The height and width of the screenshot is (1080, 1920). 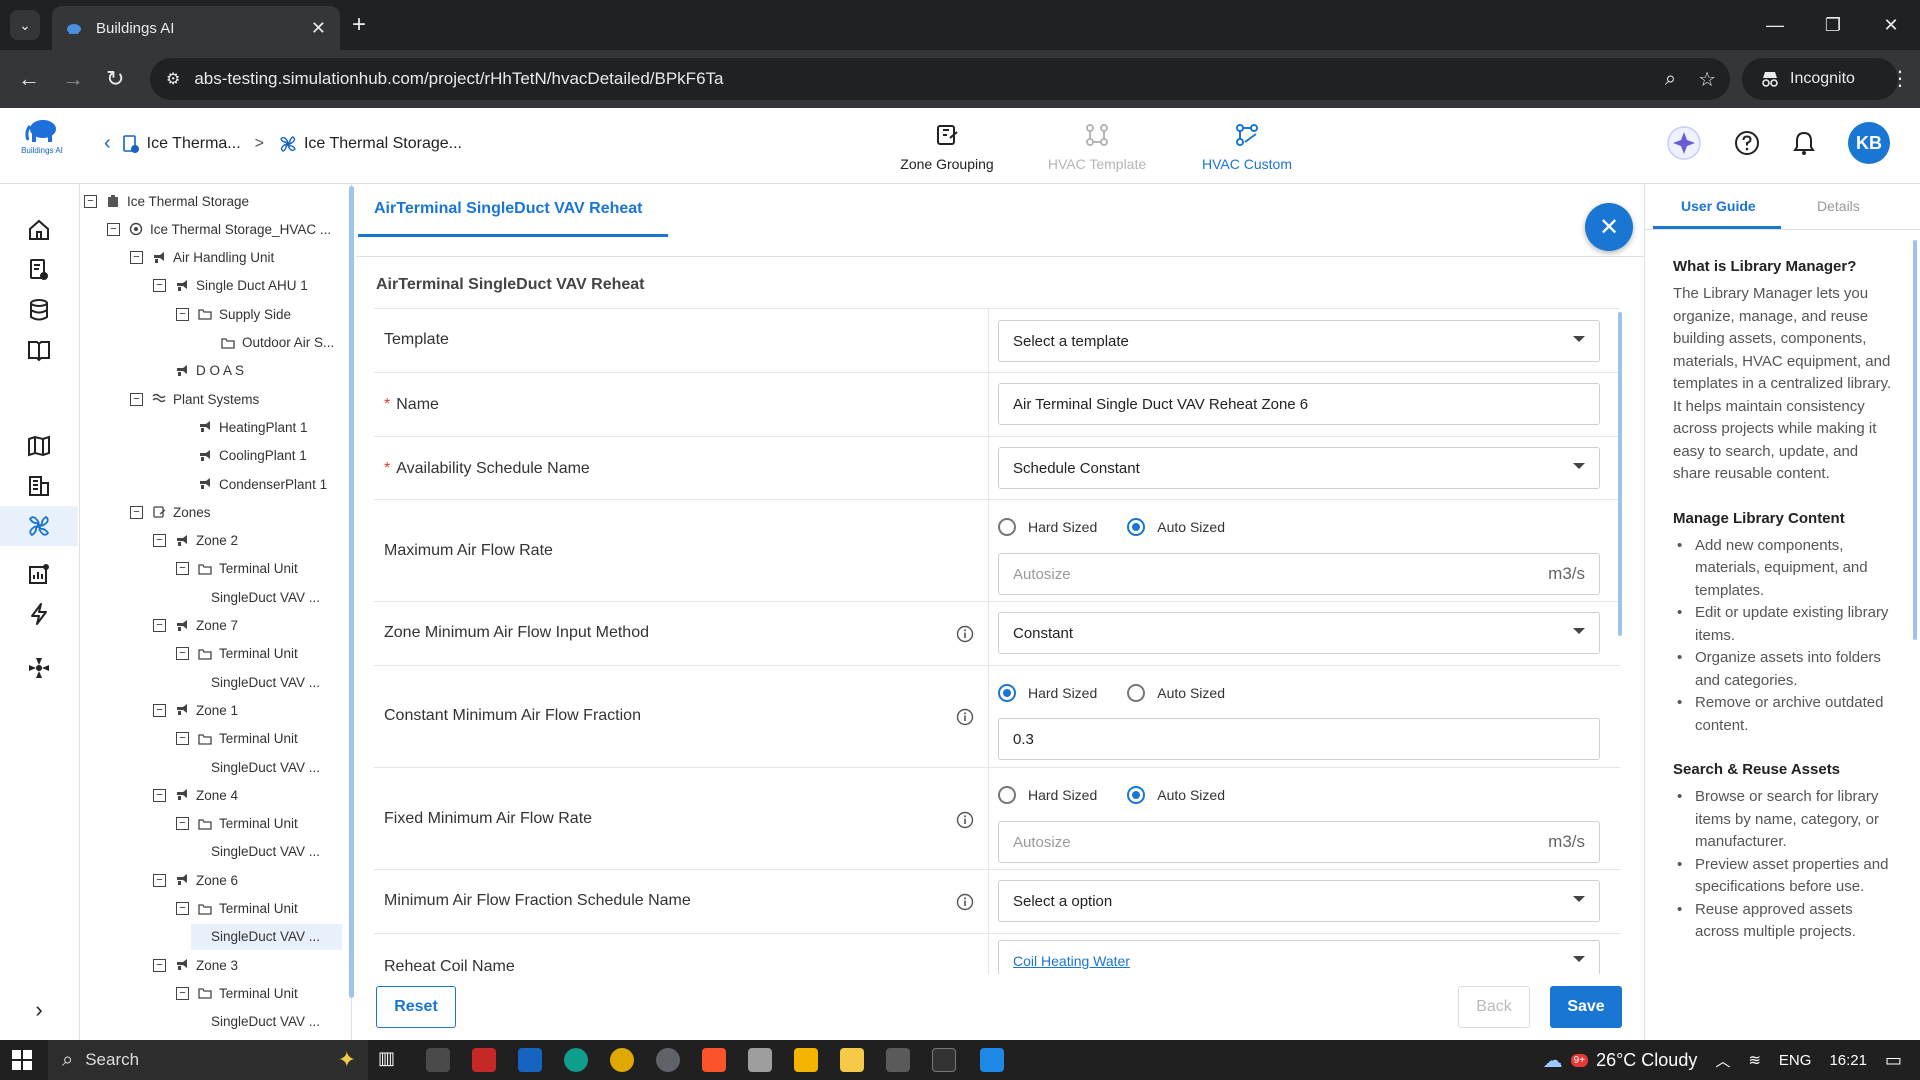 What do you see at coordinates (247, 965) in the screenshot?
I see `tree-node: − Zone 3` at bounding box center [247, 965].